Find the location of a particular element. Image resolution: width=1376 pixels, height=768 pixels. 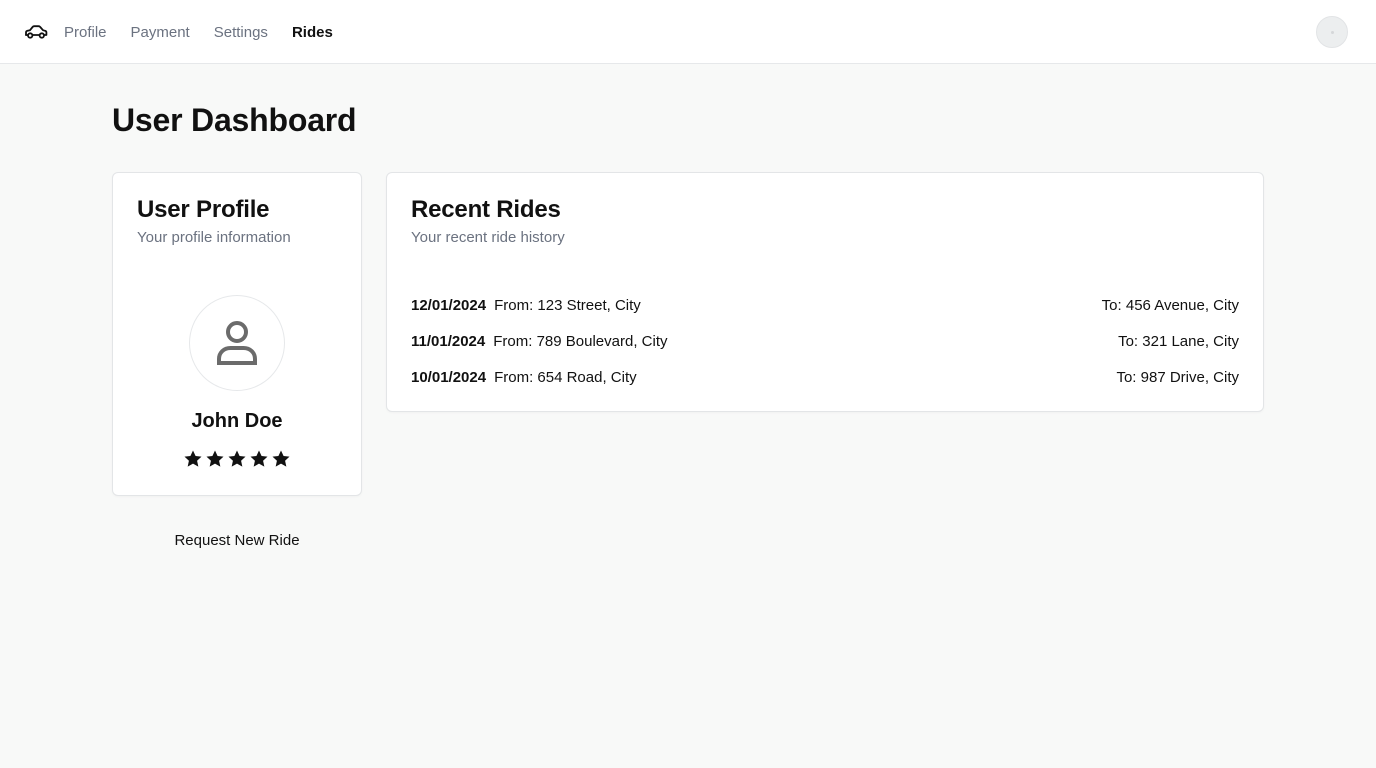

rating-stars is located at coordinates (237, 459).